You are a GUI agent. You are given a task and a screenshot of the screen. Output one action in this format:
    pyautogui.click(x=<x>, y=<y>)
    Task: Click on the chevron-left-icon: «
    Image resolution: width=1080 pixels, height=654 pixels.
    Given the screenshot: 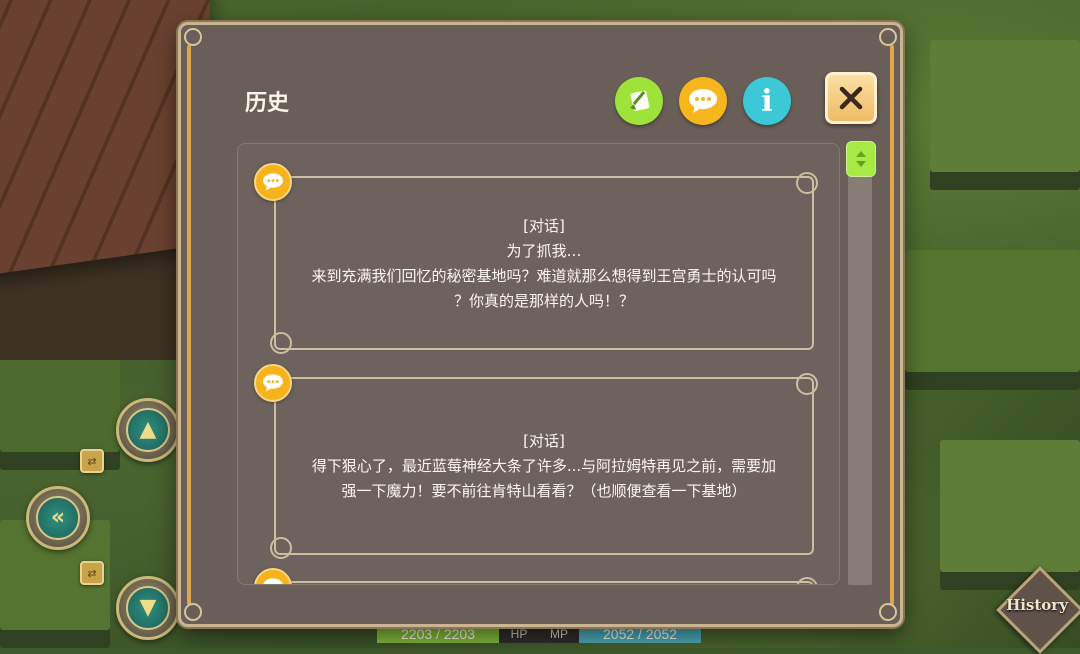 What is the action you would take?
    pyautogui.click(x=58, y=518)
    